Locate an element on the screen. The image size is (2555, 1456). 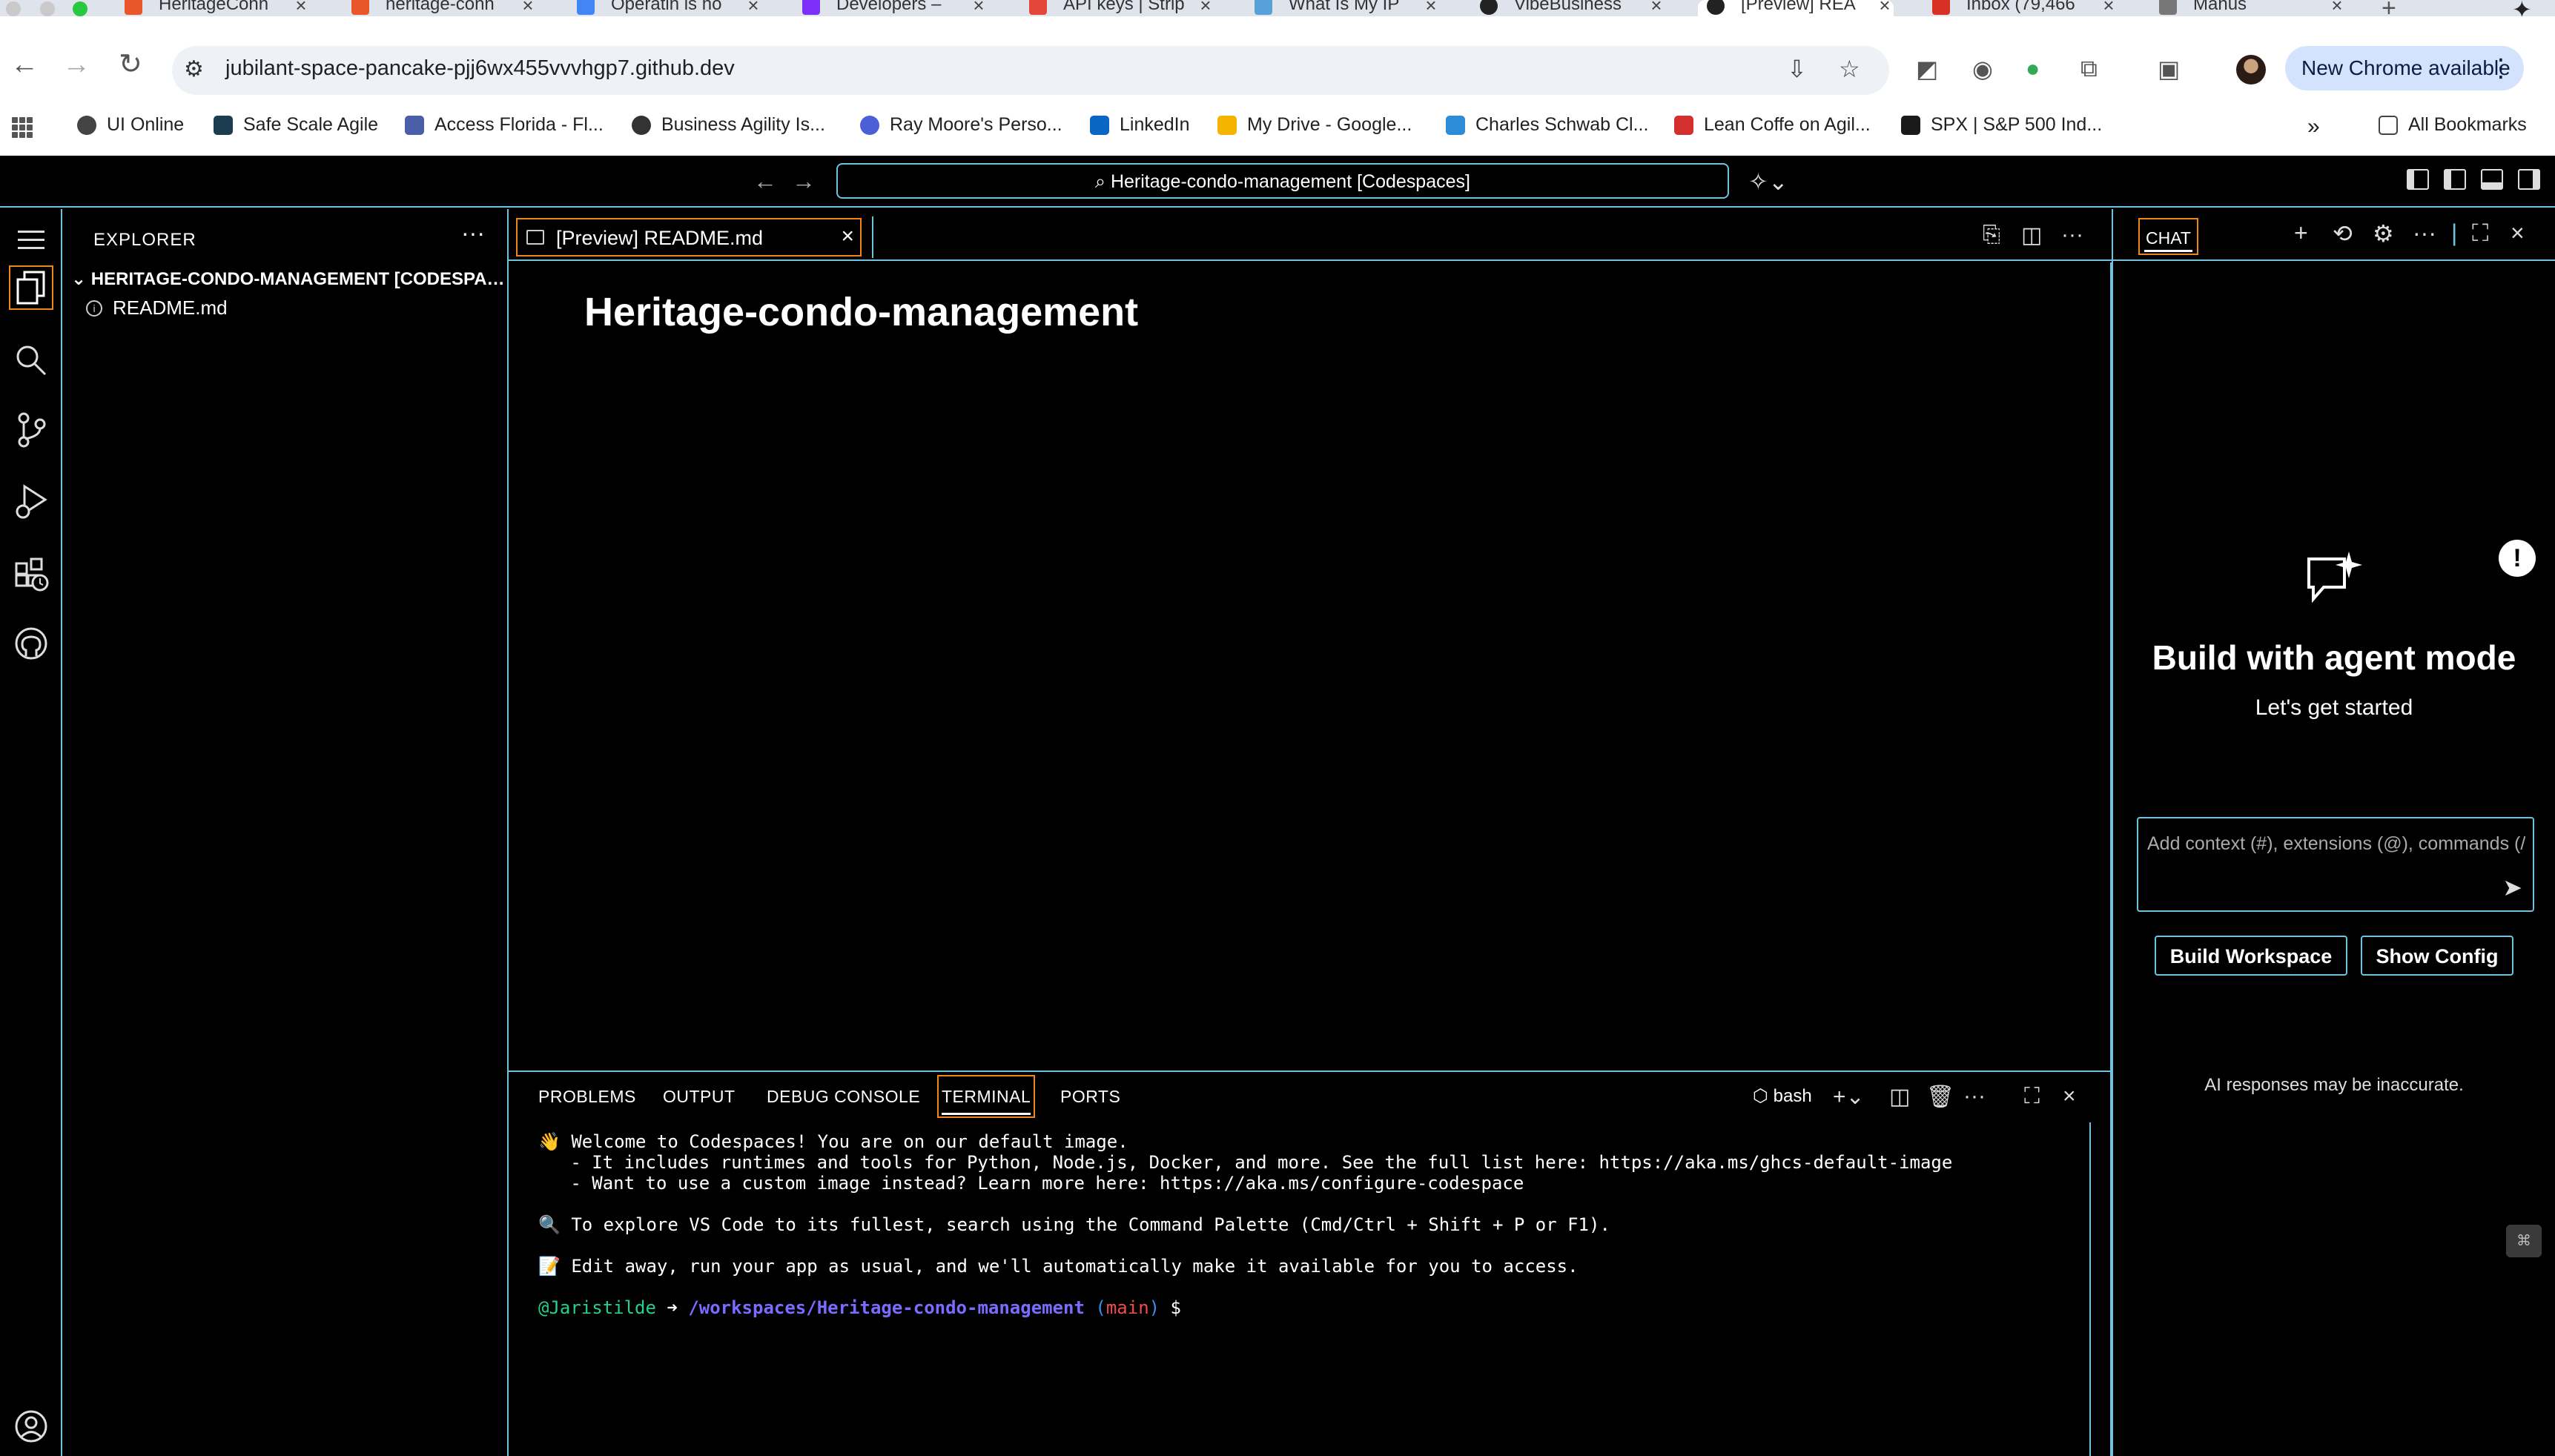
extensions-icon is located at coordinates (31, 574).